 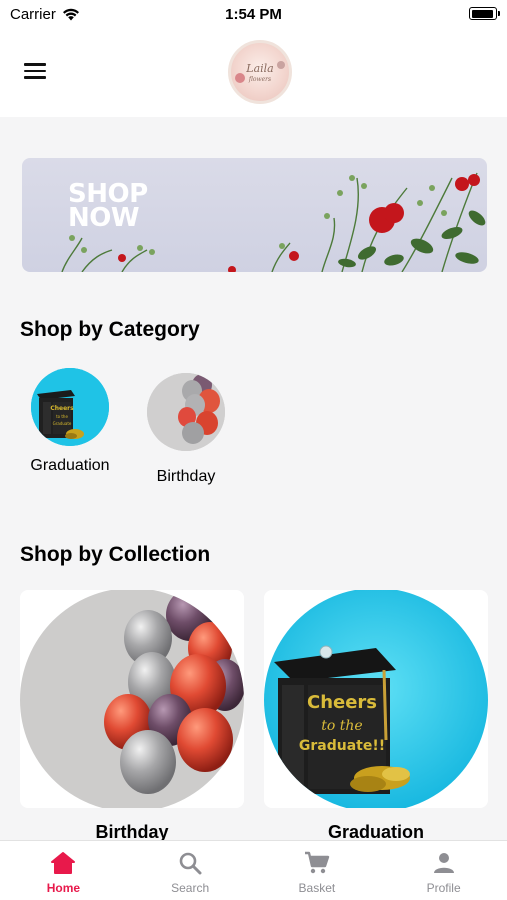 I want to click on tab-home: Home, so click(x=63, y=870).